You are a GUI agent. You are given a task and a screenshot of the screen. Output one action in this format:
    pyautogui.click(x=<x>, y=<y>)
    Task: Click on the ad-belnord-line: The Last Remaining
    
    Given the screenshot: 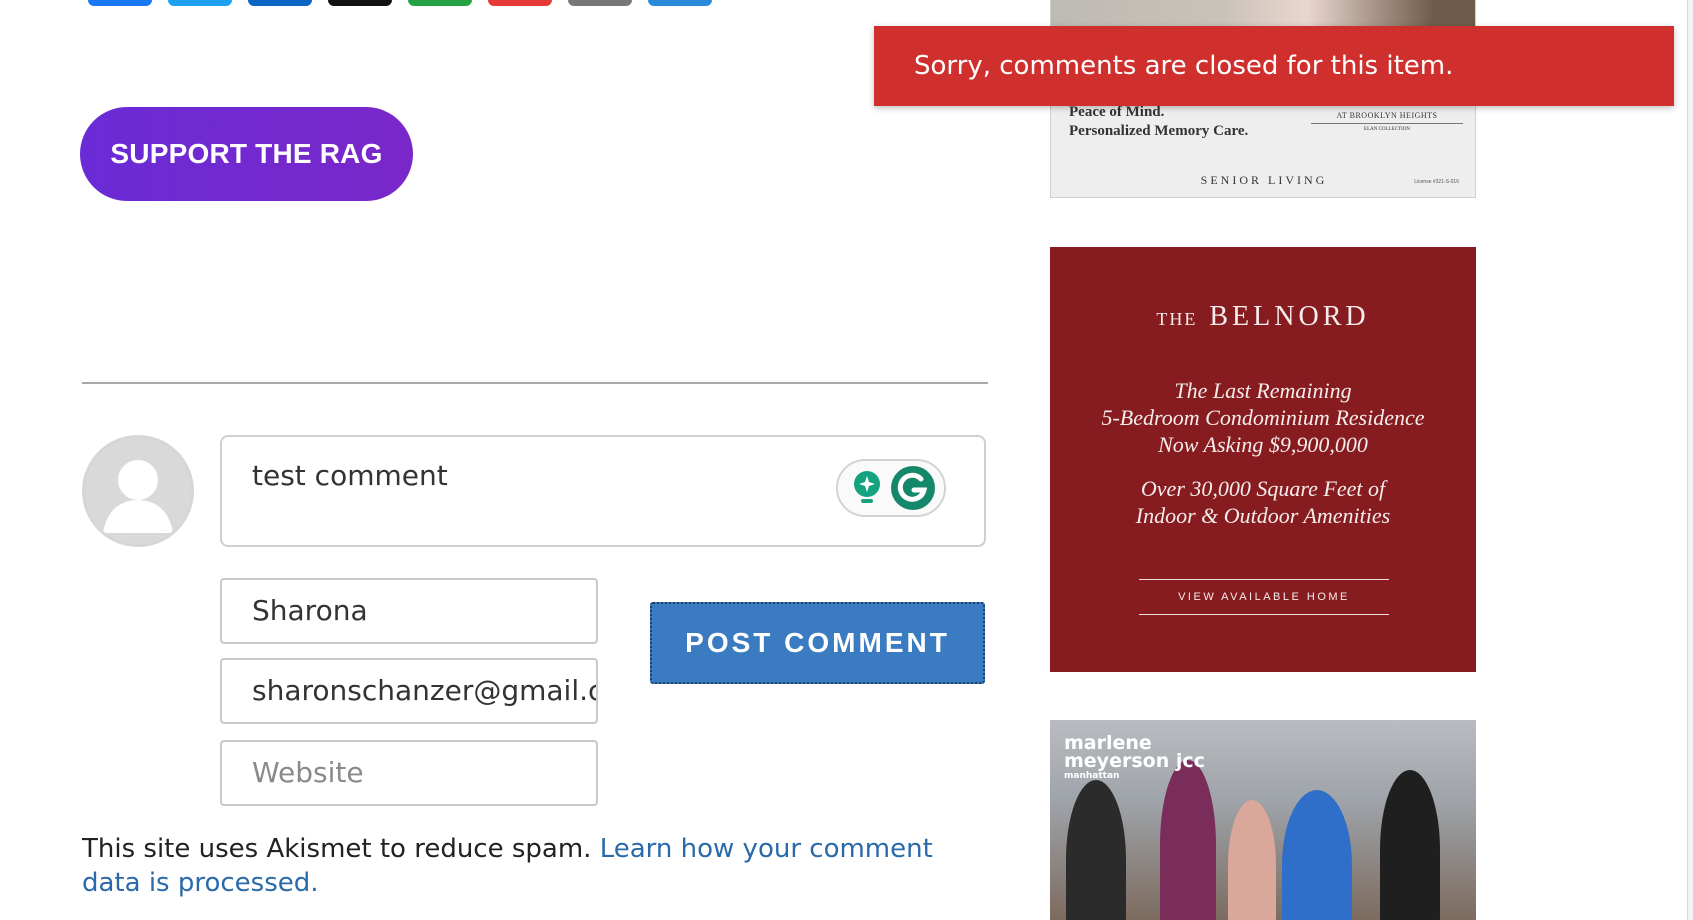 What is the action you would take?
    pyautogui.click(x=1263, y=390)
    